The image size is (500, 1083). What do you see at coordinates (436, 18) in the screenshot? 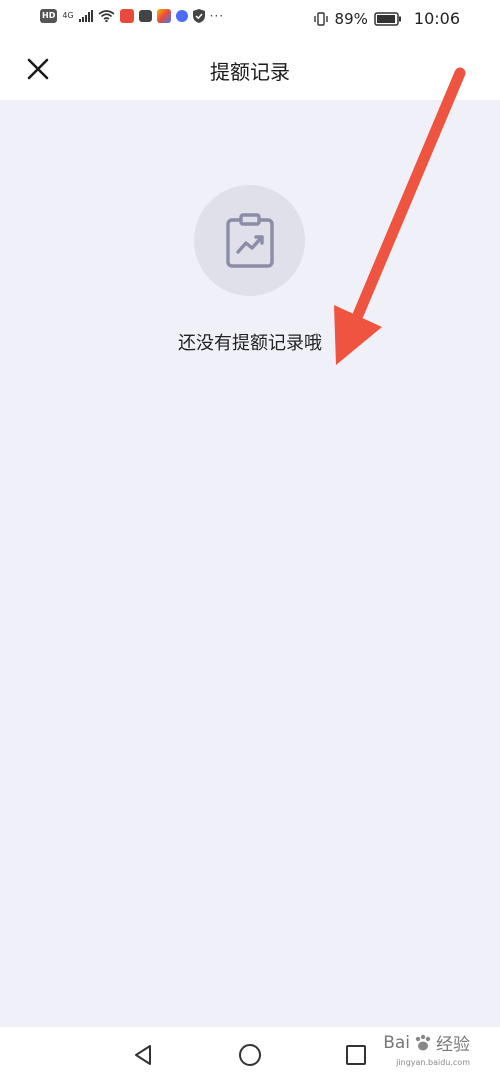
I see `clock-time: 10:06` at bounding box center [436, 18].